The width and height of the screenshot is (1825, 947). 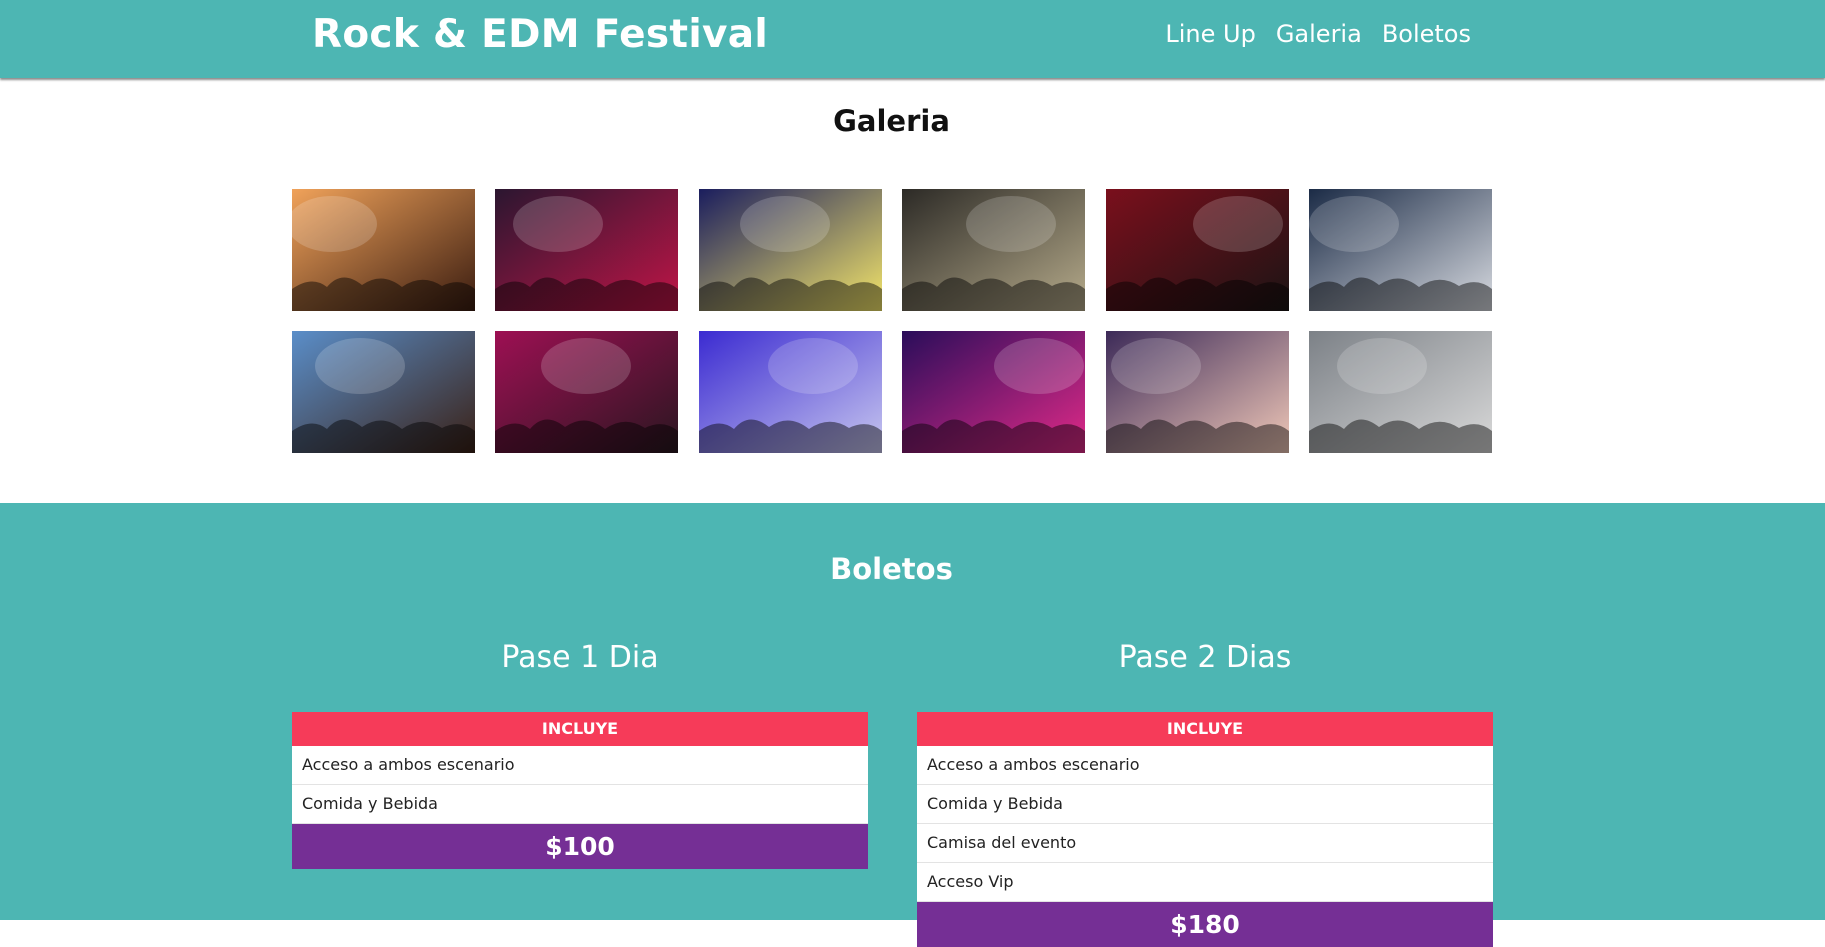 What do you see at coordinates (580, 846) in the screenshot?
I see `pass-price: $100` at bounding box center [580, 846].